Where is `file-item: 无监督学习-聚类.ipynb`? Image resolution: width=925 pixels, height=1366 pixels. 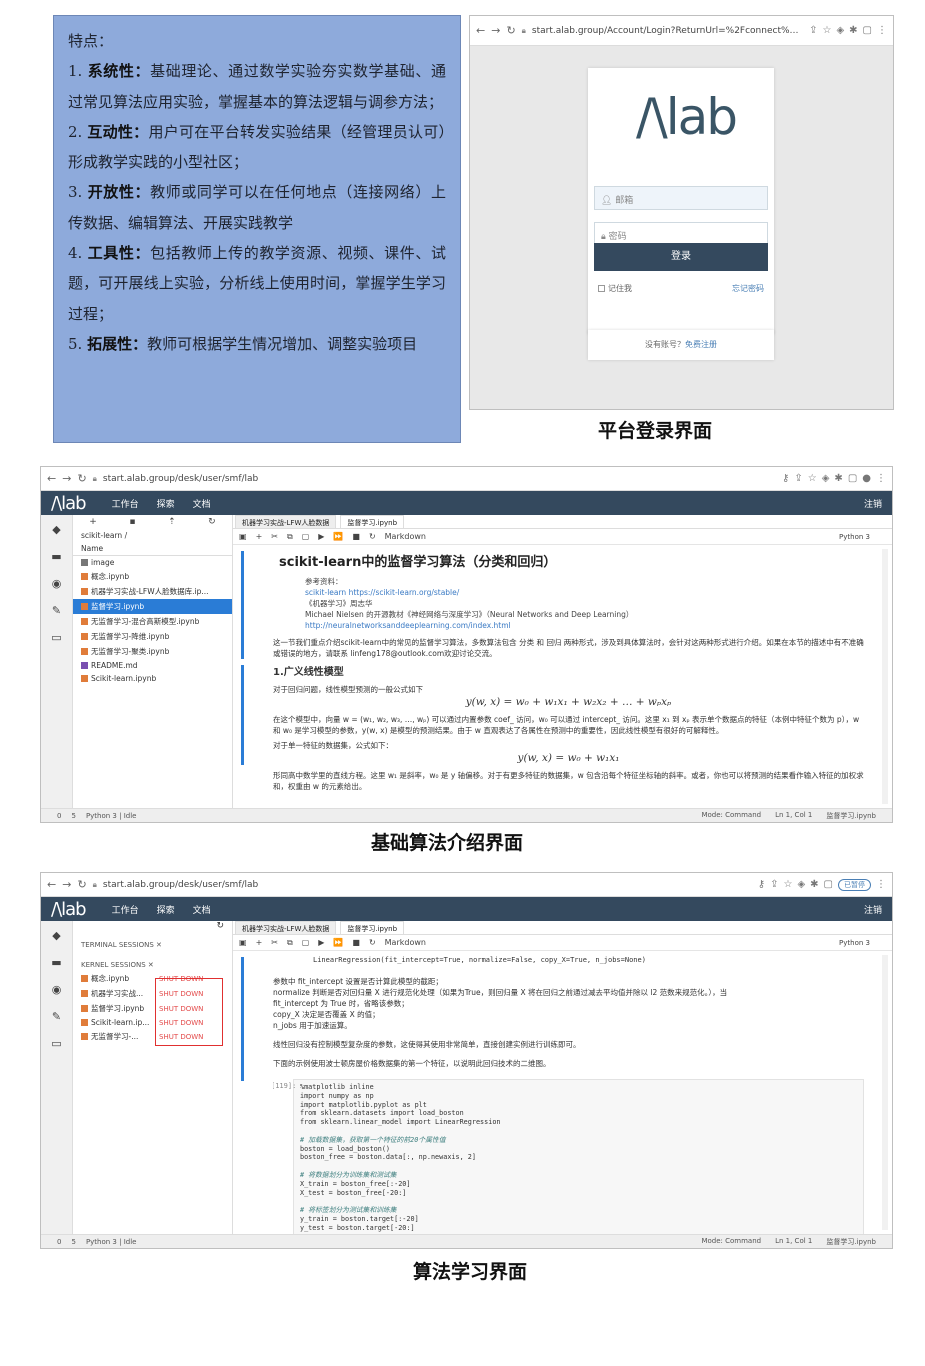 file-item: 无监督学习-聚类.ipynb is located at coordinates (152, 651).